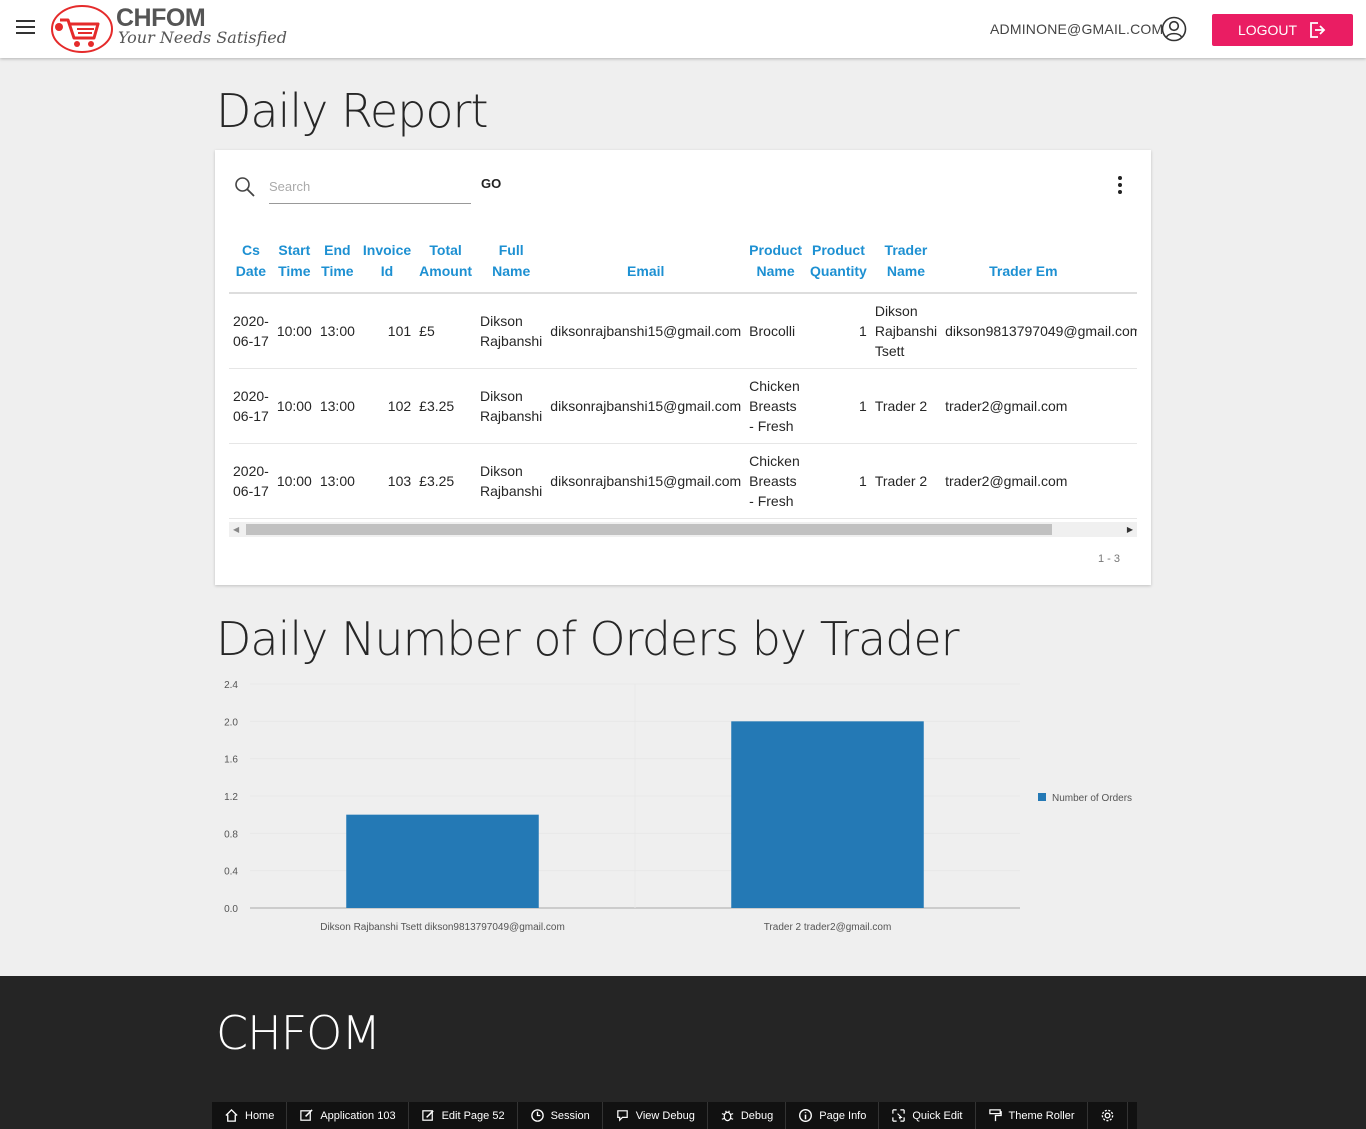  What do you see at coordinates (588, 639) in the screenshot?
I see `chart-title: Daily Number of Orders by Trader` at bounding box center [588, 639].